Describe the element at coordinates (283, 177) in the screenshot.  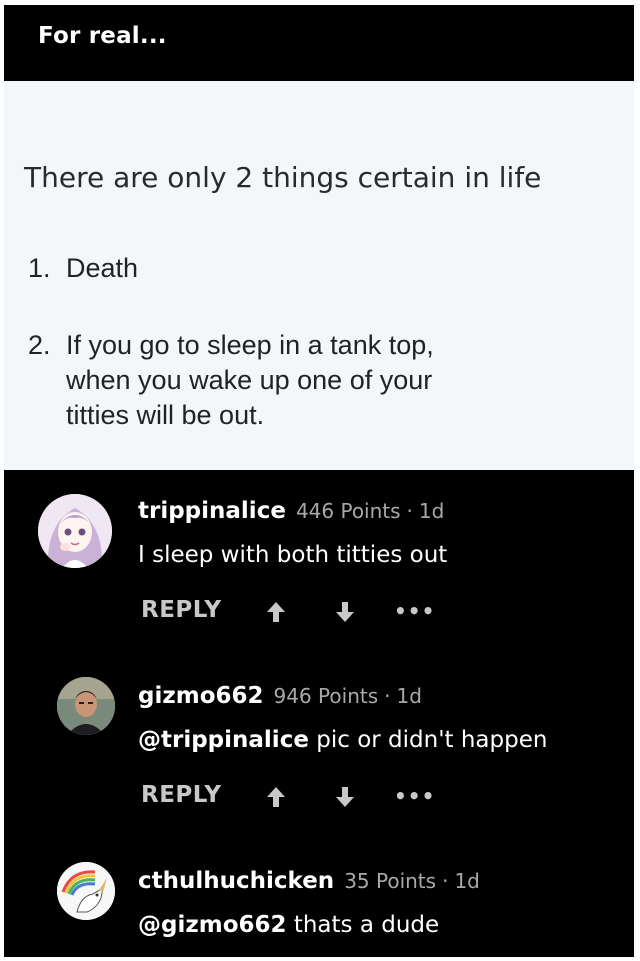
I see `post-heading: There are only 2 things certain in life` at that location.